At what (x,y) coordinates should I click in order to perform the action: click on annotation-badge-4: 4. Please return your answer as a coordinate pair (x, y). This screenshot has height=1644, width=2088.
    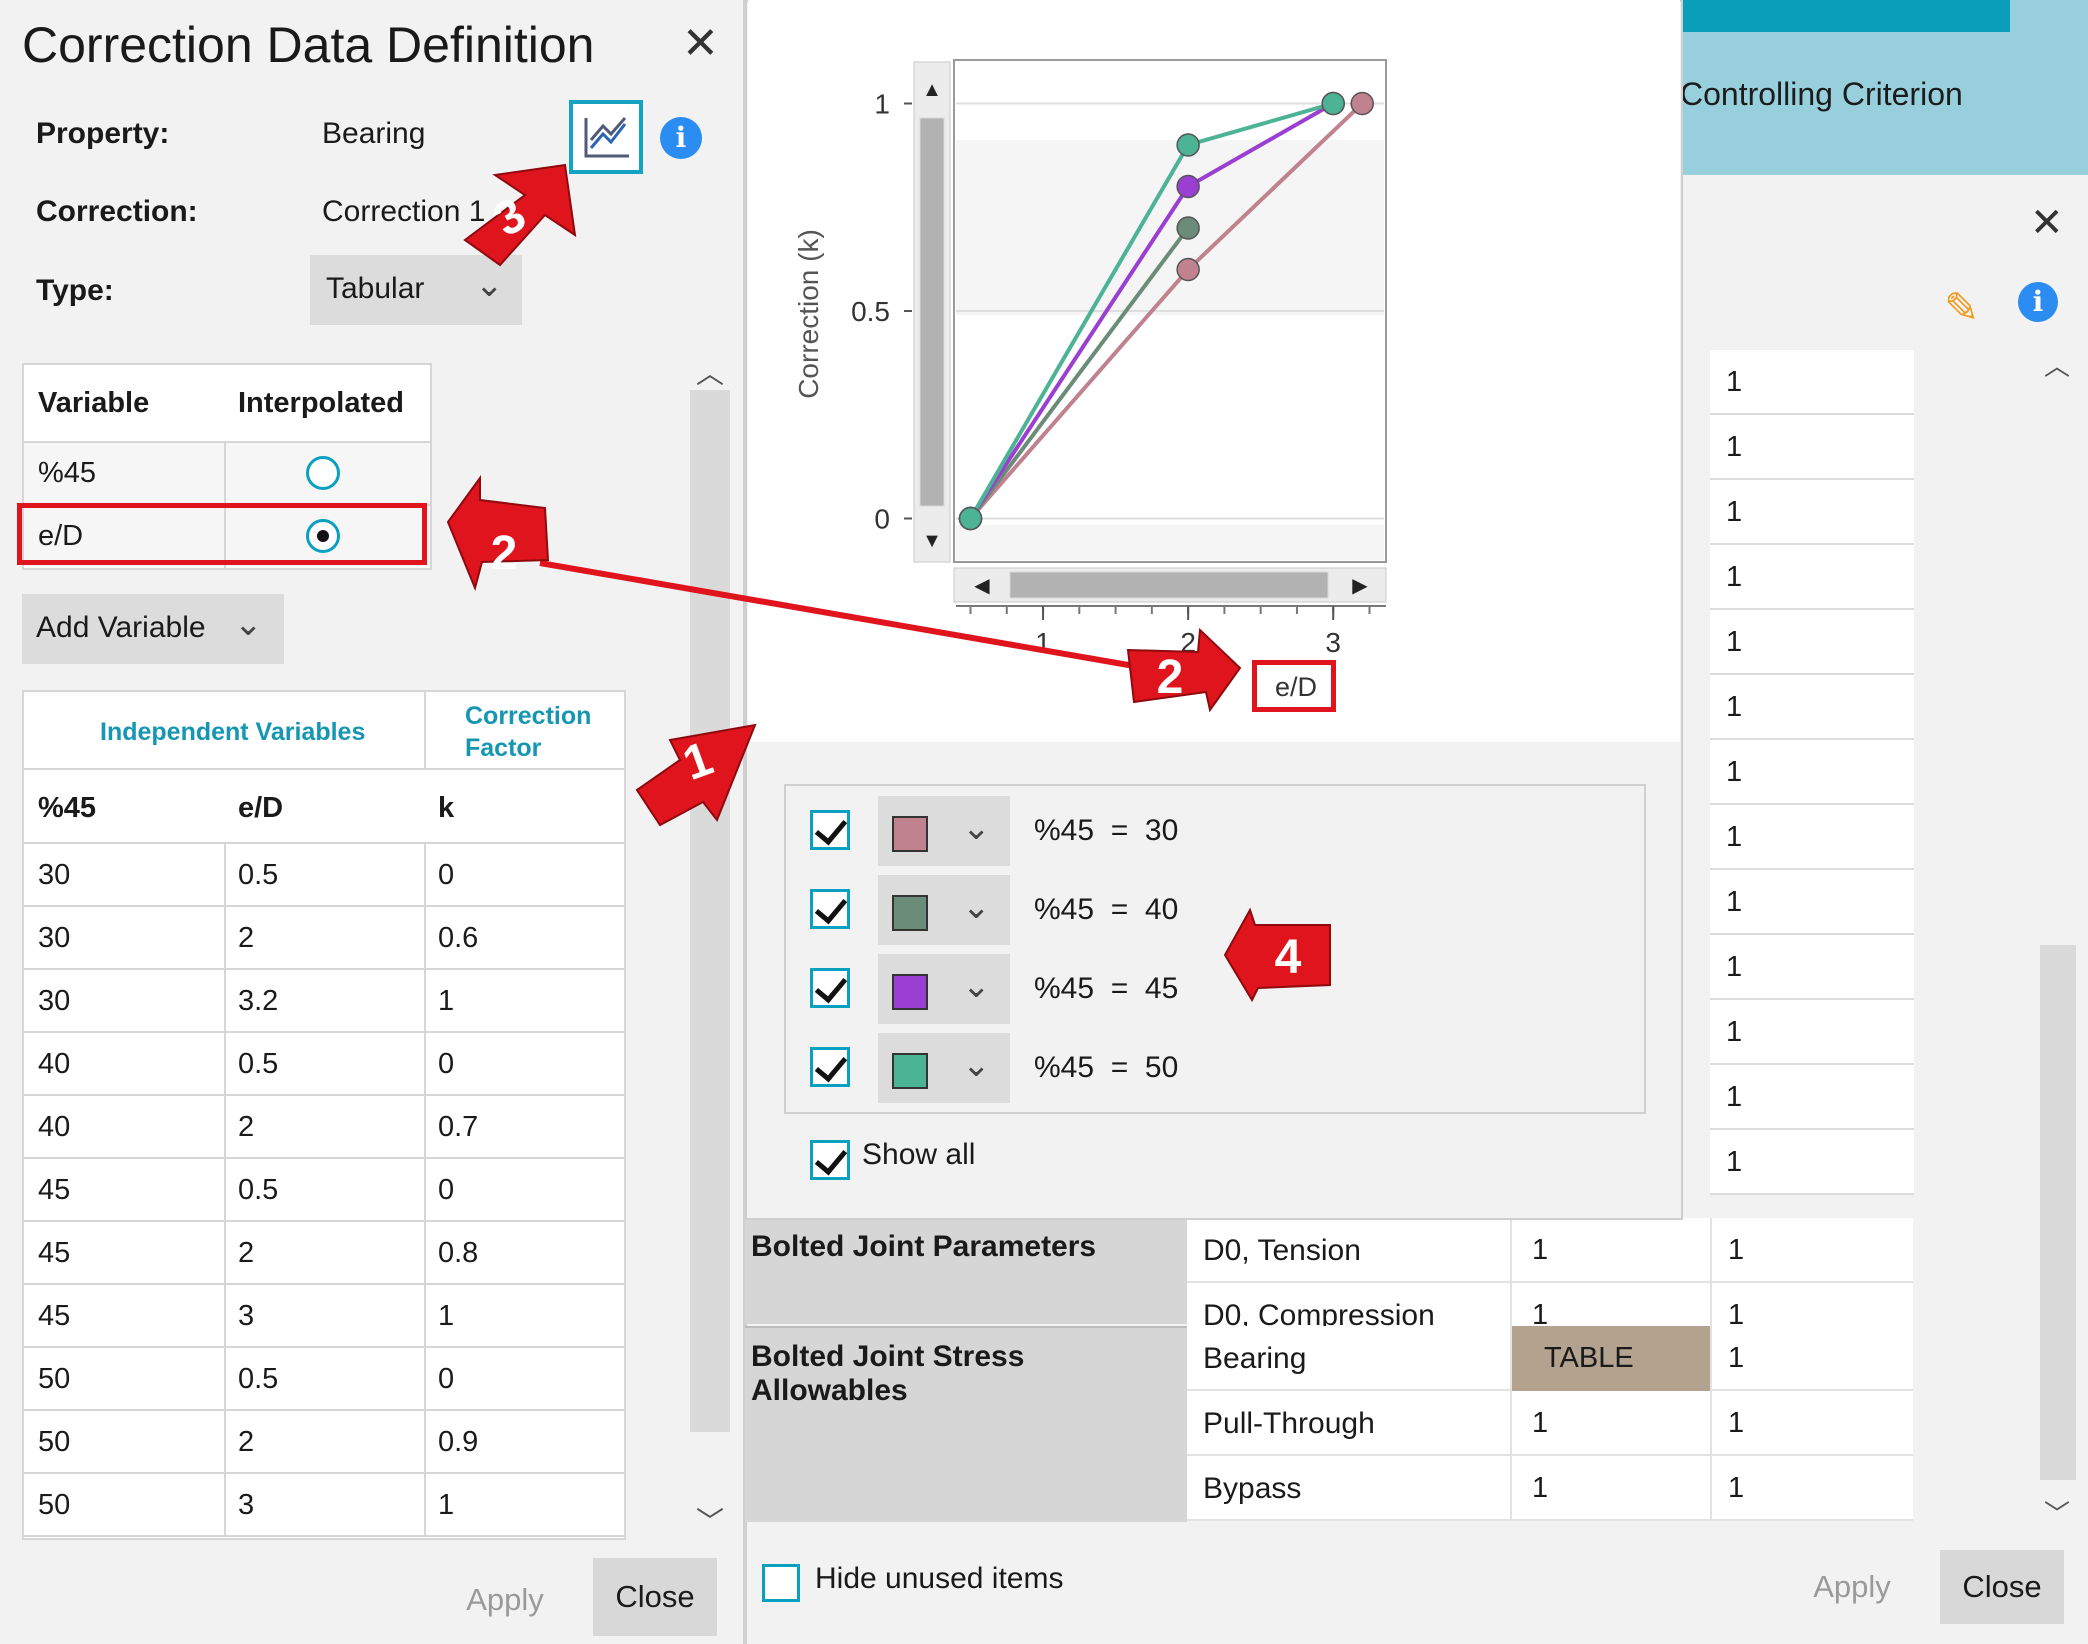
    Looking at the image, I should click on (1288, 957).